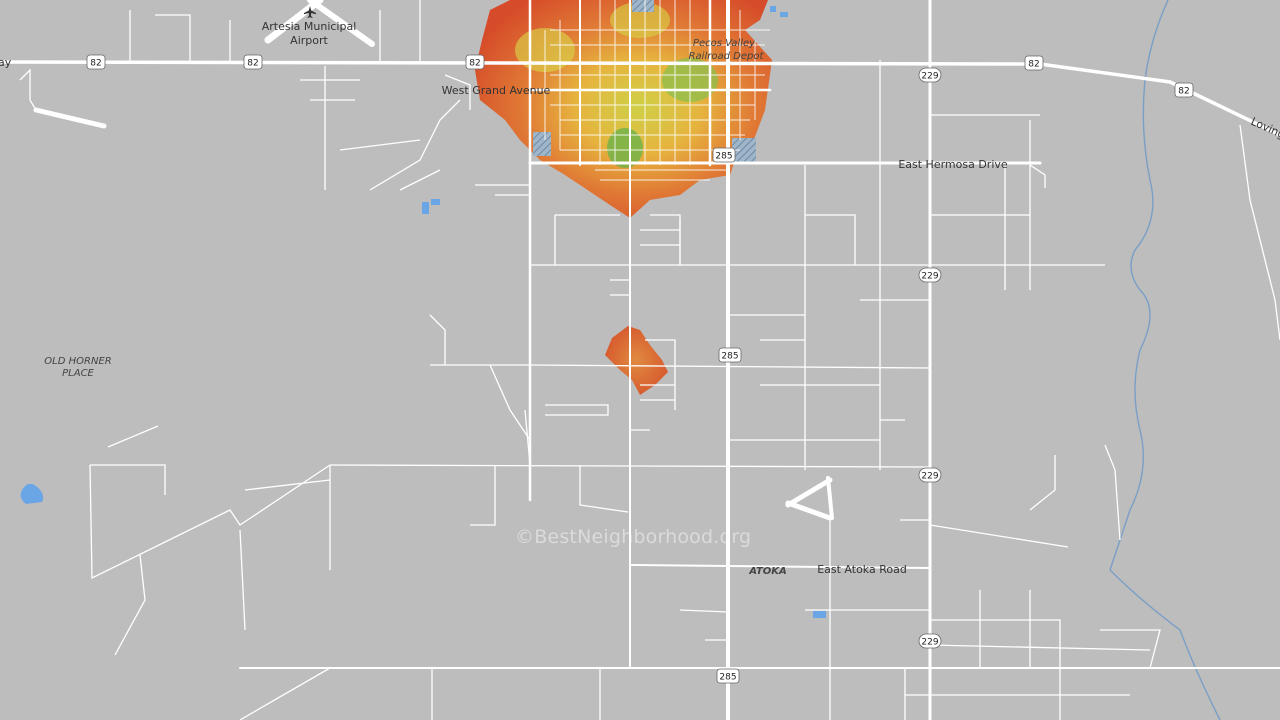  Describe the element at coordinates (6, 62) in the screenshot. I see `left-edge-road-label: ay` at that location.